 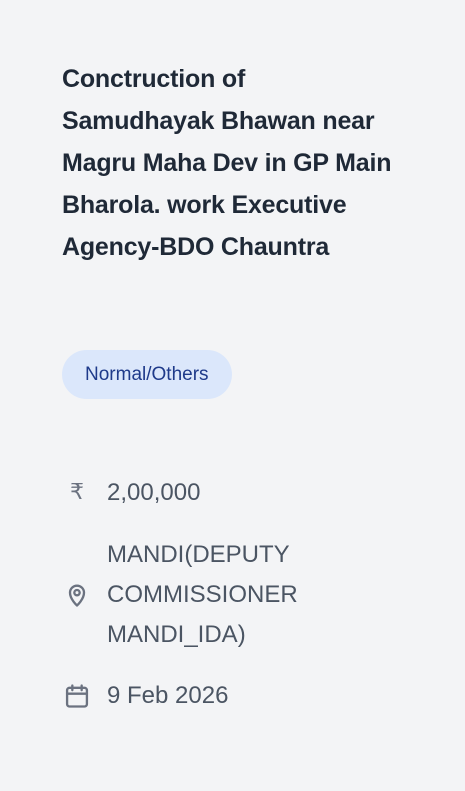 I want to click on rupee-icon: ₹, so click(x=77, y=493).